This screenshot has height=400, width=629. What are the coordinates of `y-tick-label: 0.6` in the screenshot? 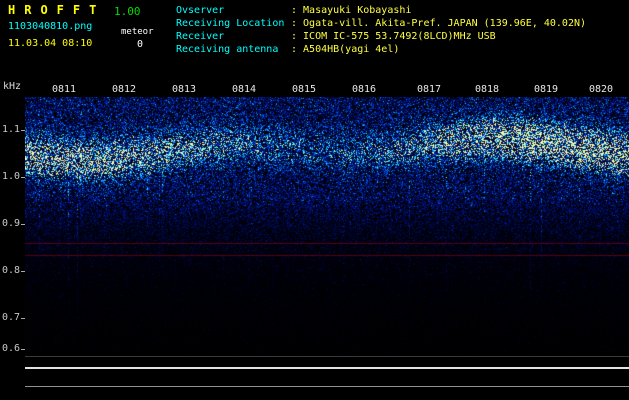 It's located at (10, 348).